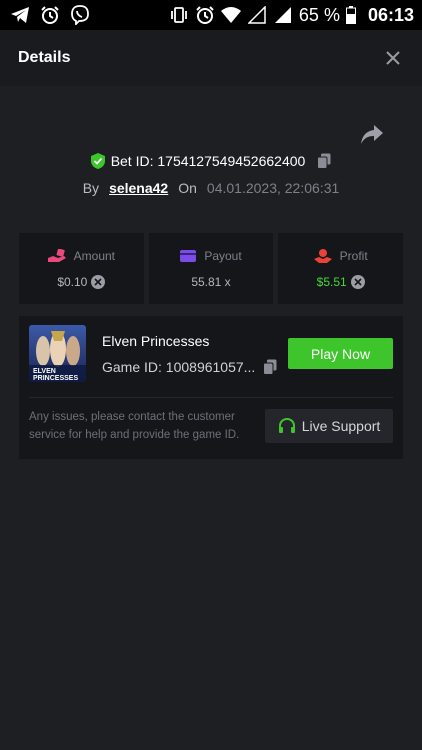 The height and width of the screenshot is (750, 422). What do you see at coordinates (223, 255) in the screenshot?
I see `stat-payout-label: Payout` at bounding box center [223, 255].